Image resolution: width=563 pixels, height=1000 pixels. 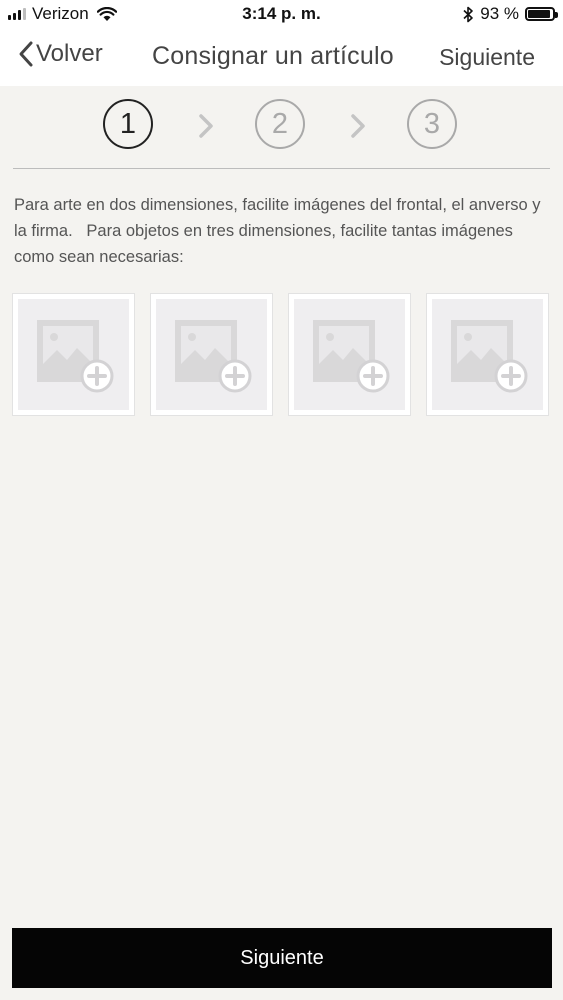 What do you see at coordinates (69, 53) in the screenshot?
I see `back-label: Volver` at bounding box center [69, 53].